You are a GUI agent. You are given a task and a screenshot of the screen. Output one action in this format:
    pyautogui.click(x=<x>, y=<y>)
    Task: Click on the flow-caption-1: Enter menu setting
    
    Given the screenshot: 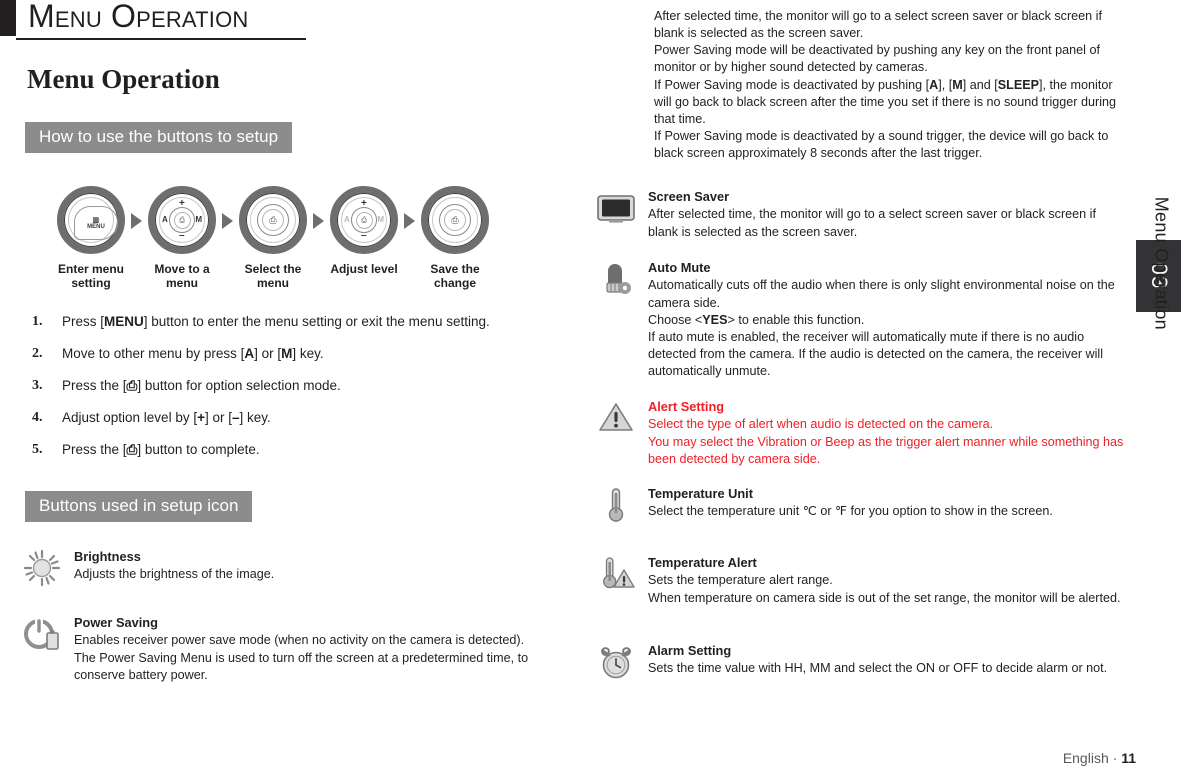 What is the action you would take?
    pyautogui.click(x=90, y=276)
    